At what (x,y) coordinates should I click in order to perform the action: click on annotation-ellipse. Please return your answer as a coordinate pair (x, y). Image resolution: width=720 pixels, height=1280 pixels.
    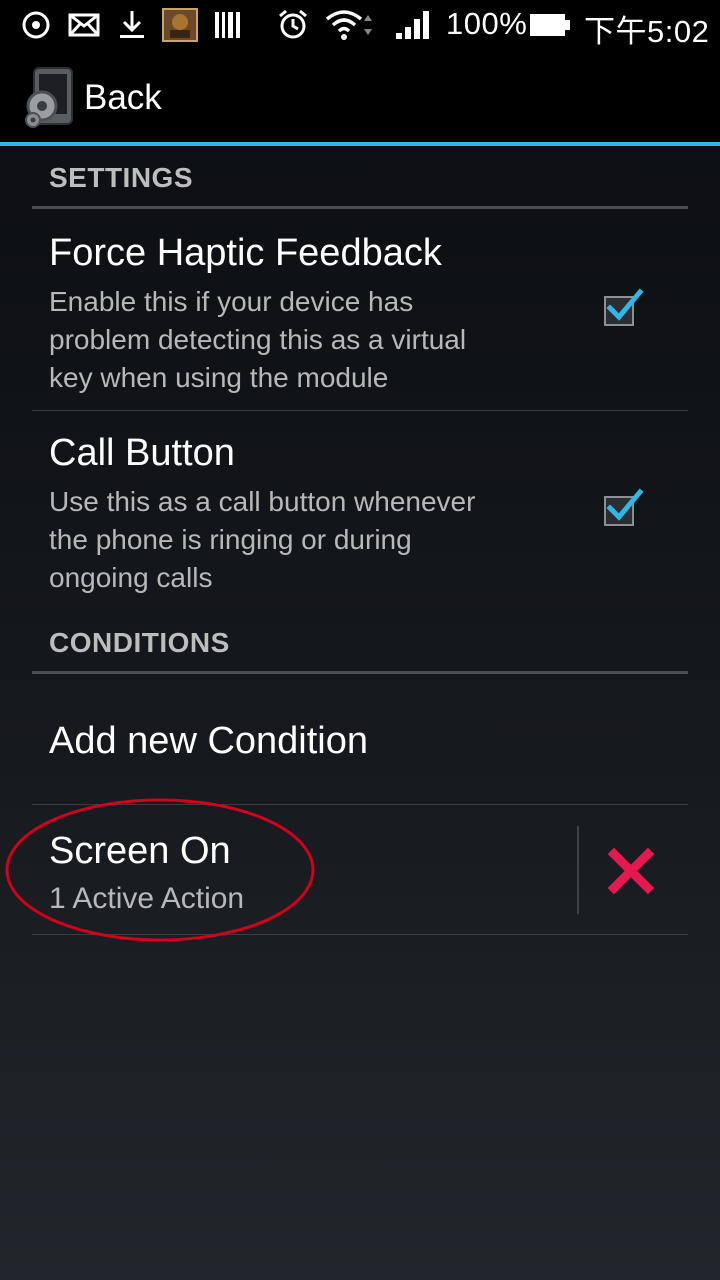
    Looking at the image, I should click on (160, 870).